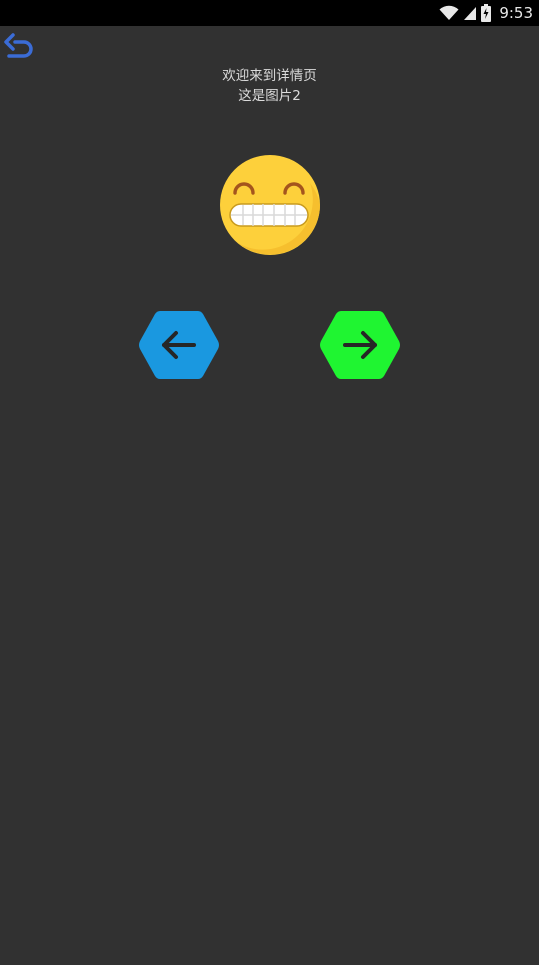 This screenshot has width=539, height=965. What do you see at coordinates (360, 345) in the screenshot?
I see `next-image-button` at bounding box center [360, 345].